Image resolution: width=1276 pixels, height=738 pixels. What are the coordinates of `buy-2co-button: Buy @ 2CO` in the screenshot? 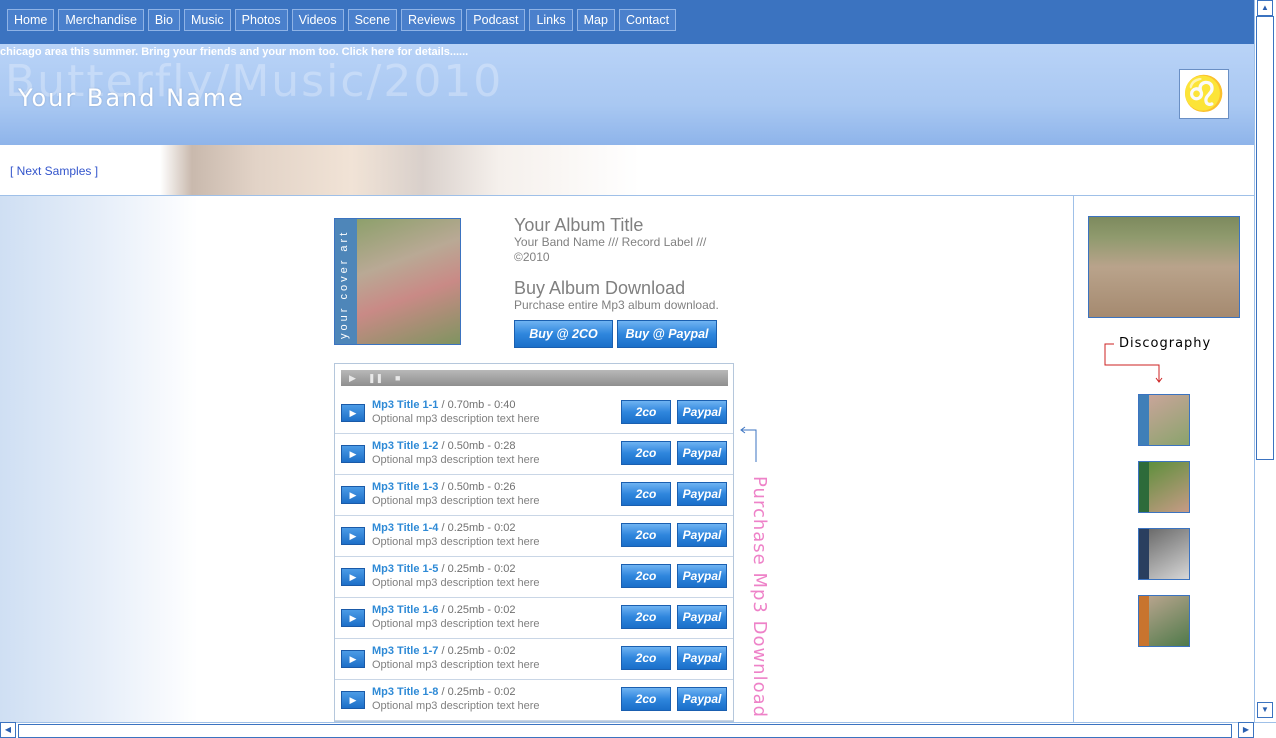 It's located at (563, 334).